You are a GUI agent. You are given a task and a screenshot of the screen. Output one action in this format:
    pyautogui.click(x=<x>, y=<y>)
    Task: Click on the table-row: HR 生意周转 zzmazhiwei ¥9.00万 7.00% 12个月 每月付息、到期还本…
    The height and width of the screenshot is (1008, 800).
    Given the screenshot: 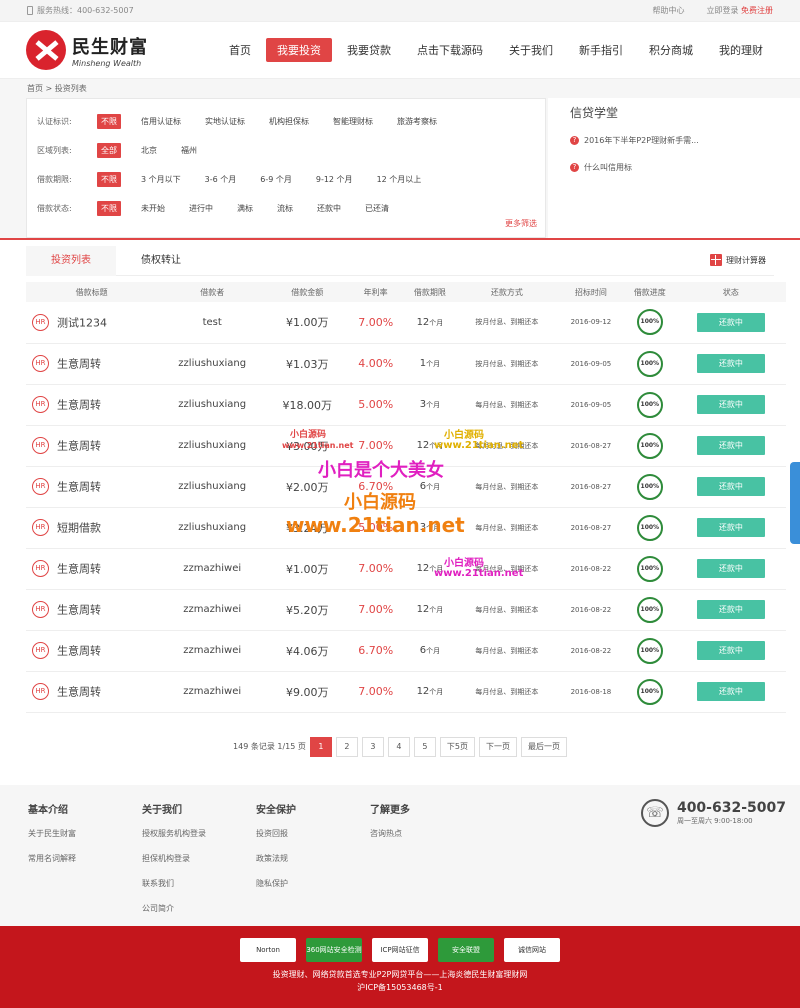 What is the action you would take?
    pyautogui.click(x=406, y=692)
    